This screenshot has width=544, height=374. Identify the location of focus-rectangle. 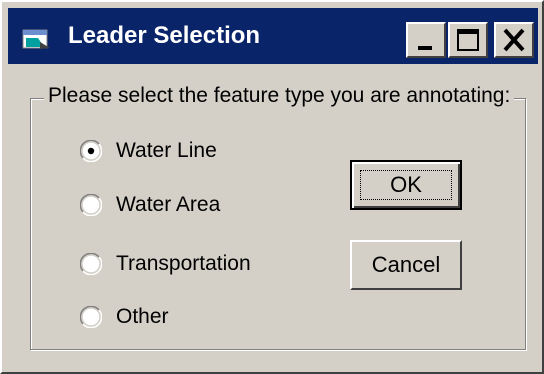
(406, 185).